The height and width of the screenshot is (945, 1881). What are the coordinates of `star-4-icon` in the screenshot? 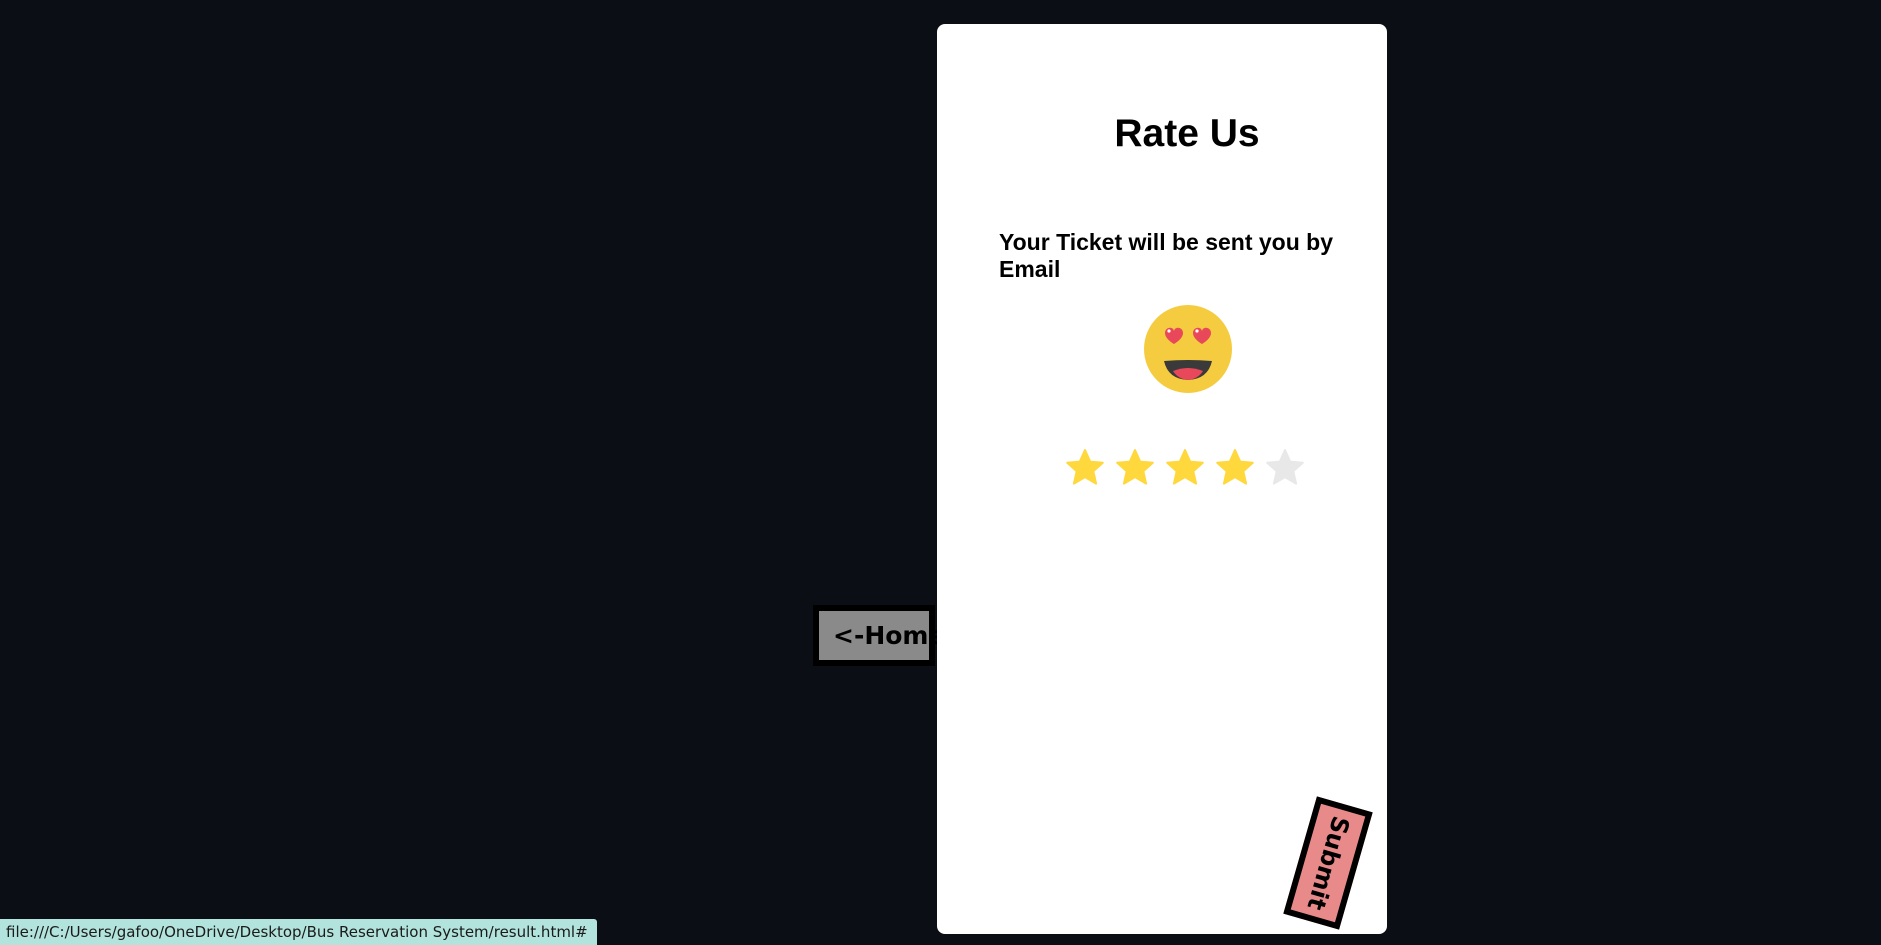 It's located at (1235, 468).